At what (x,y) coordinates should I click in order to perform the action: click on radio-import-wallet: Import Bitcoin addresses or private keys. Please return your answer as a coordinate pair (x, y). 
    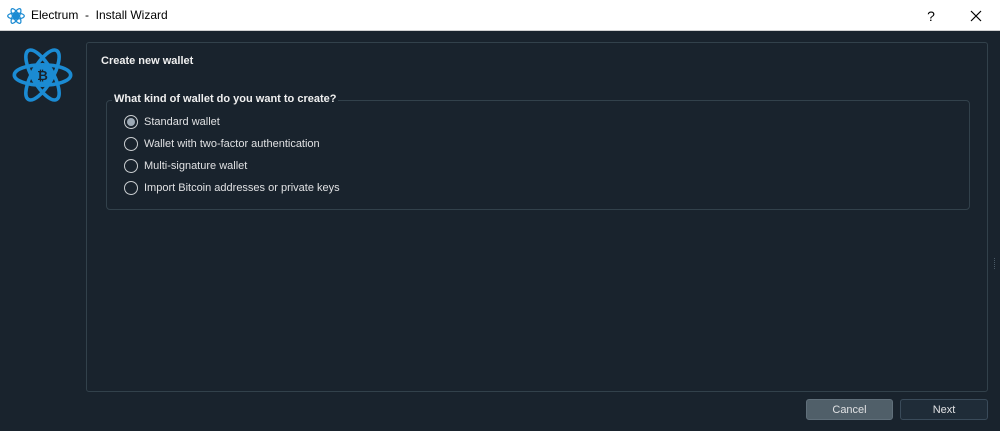
    Looking at the image, I should click on (232, 188).